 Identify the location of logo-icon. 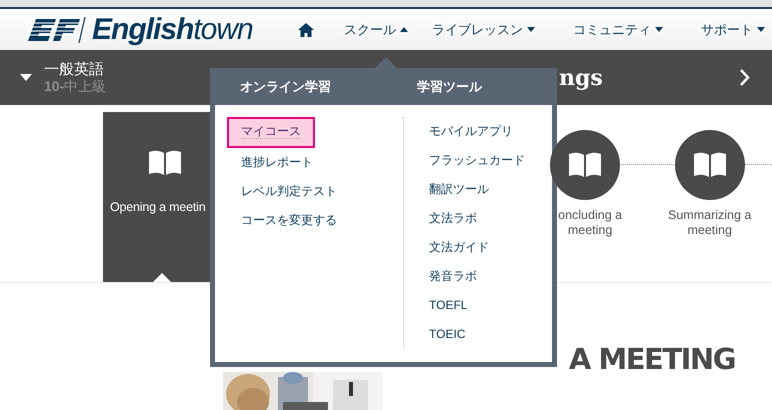
(57, 29).